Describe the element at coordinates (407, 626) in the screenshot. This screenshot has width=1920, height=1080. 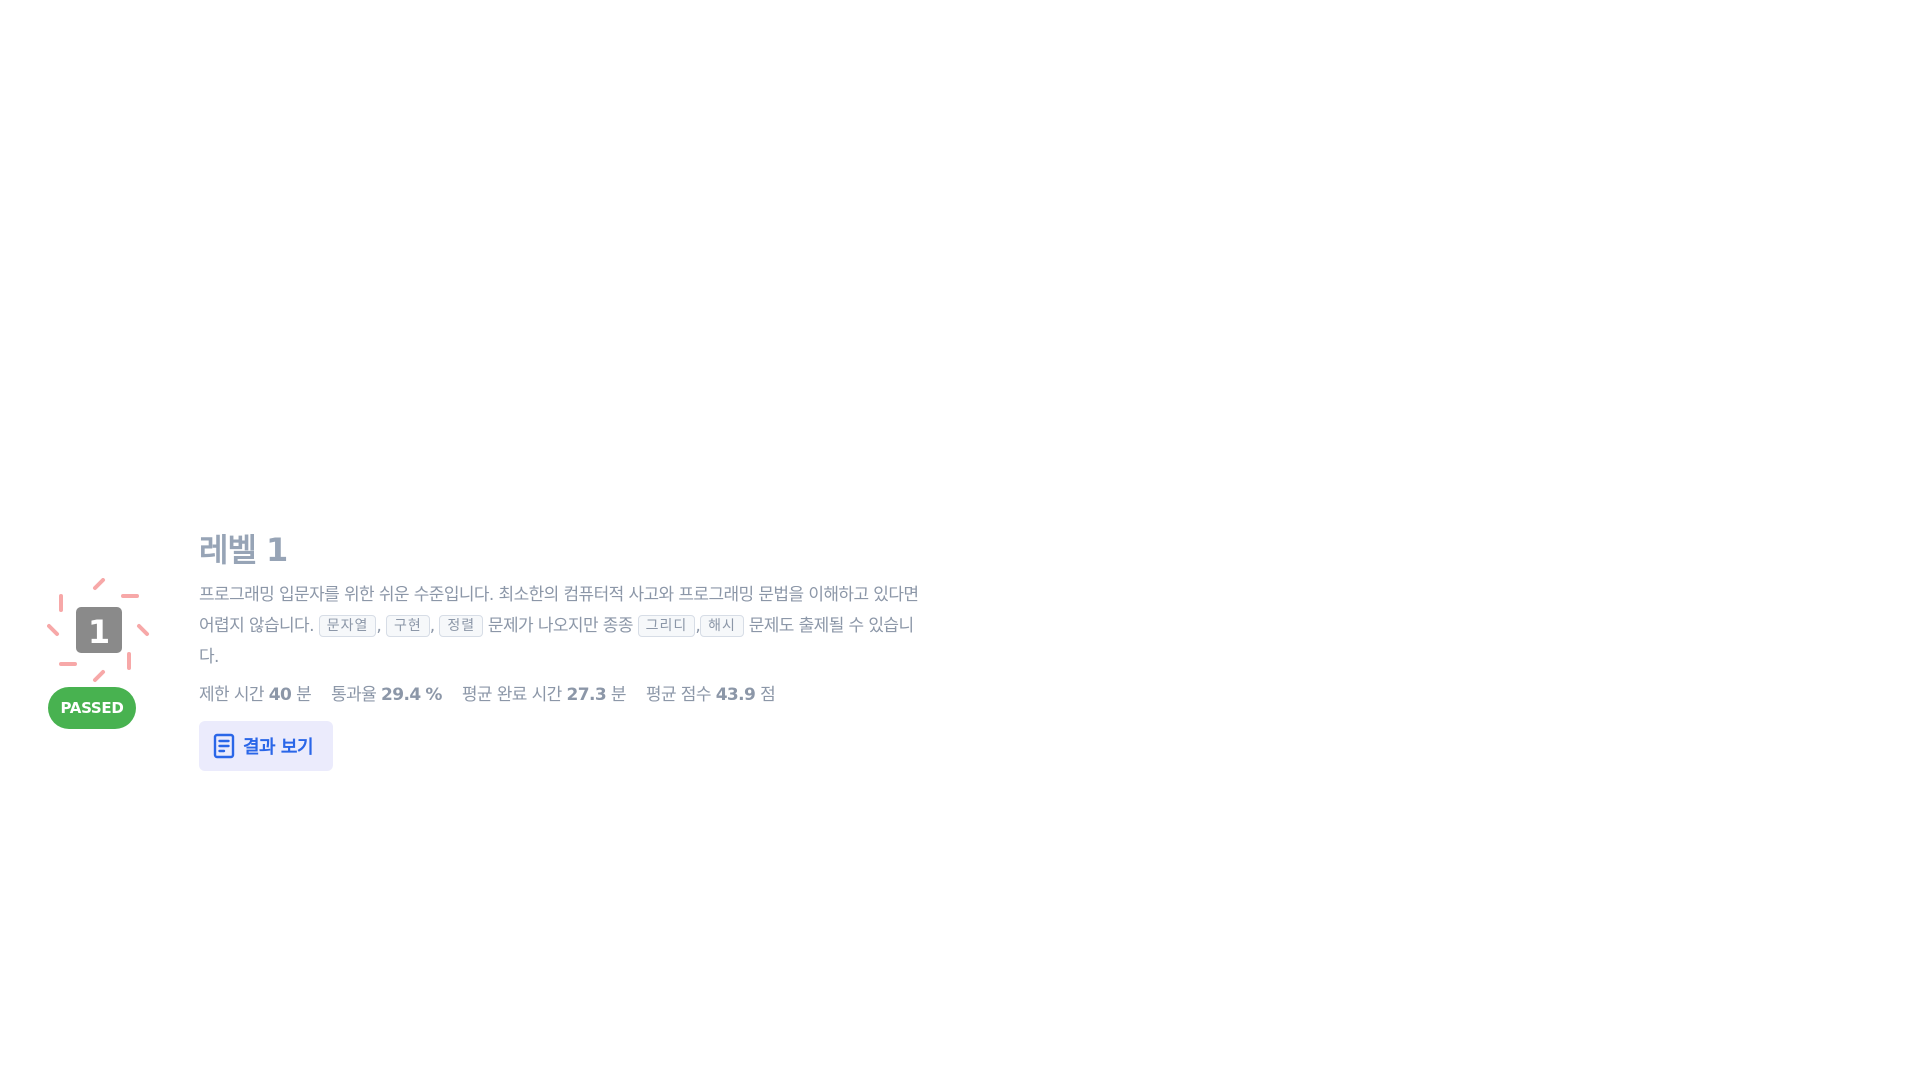
I see `topic-tag: 구현` at that location.